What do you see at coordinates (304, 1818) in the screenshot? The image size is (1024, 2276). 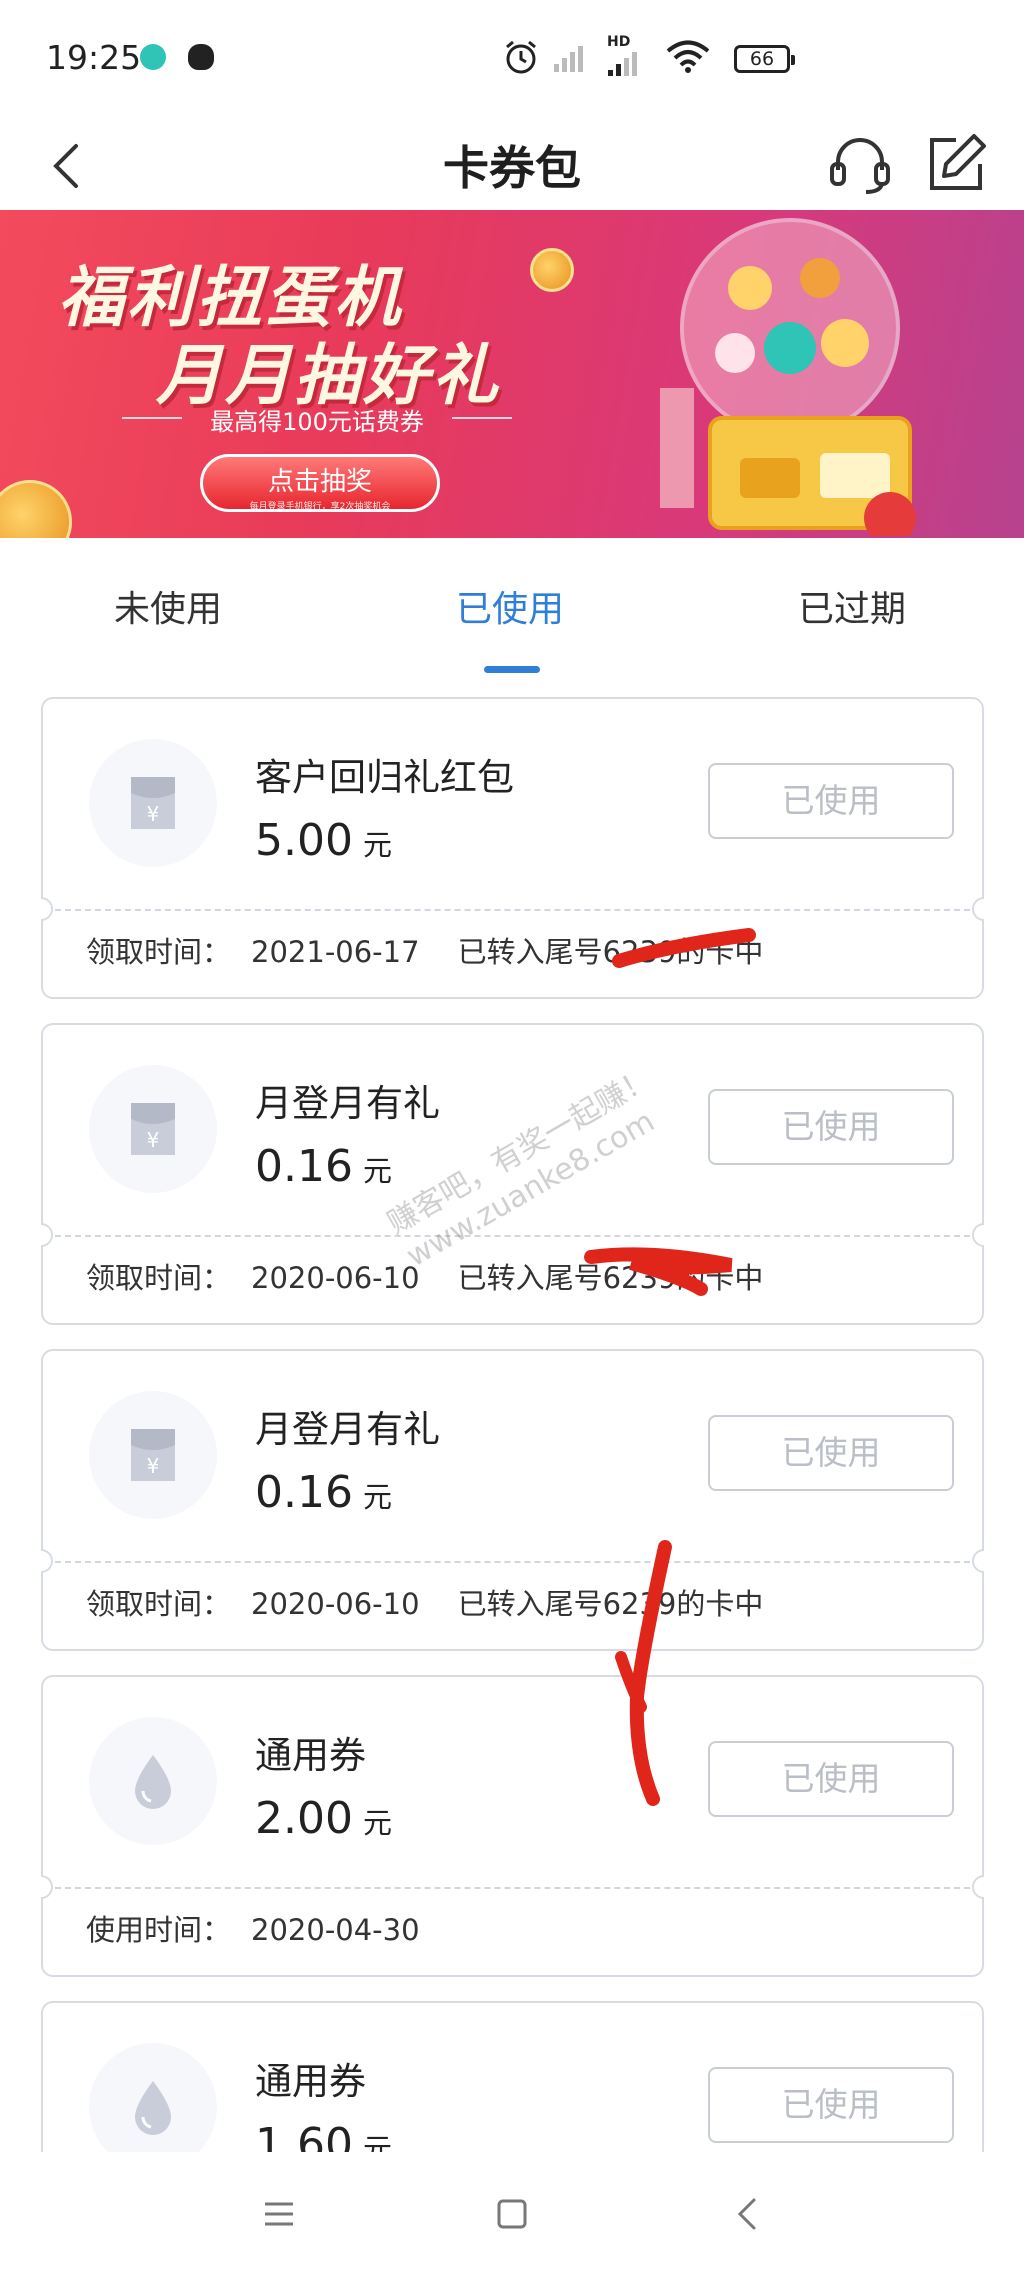 I see `amount-value: 2.00` at bounding box center [304, 1818].